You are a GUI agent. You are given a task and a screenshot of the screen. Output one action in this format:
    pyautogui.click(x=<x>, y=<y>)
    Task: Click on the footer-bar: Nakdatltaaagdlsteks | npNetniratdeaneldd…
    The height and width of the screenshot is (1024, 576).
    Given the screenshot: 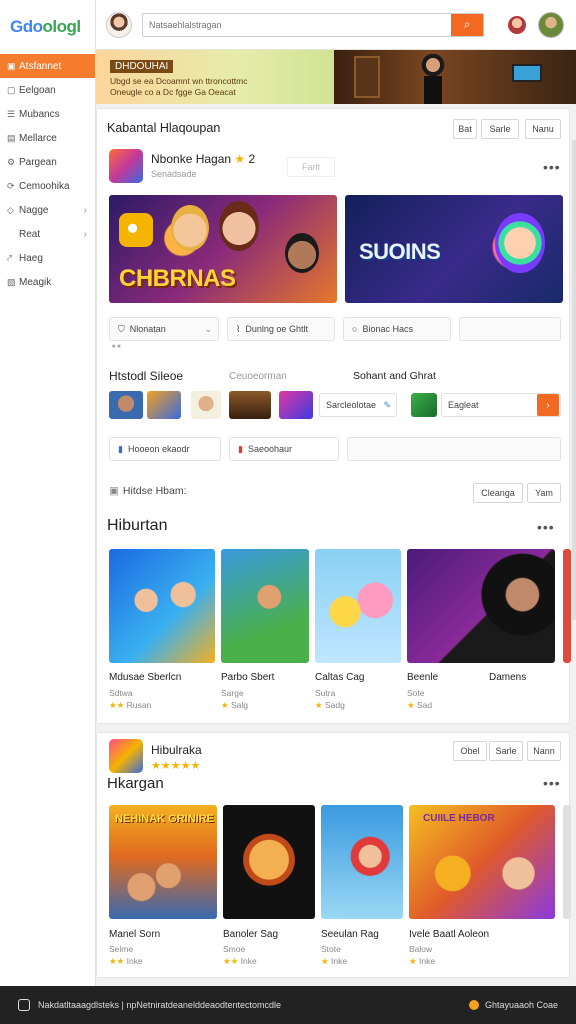 What is the action you would take?
    pyautogui.click(x=288, y=1005)
    